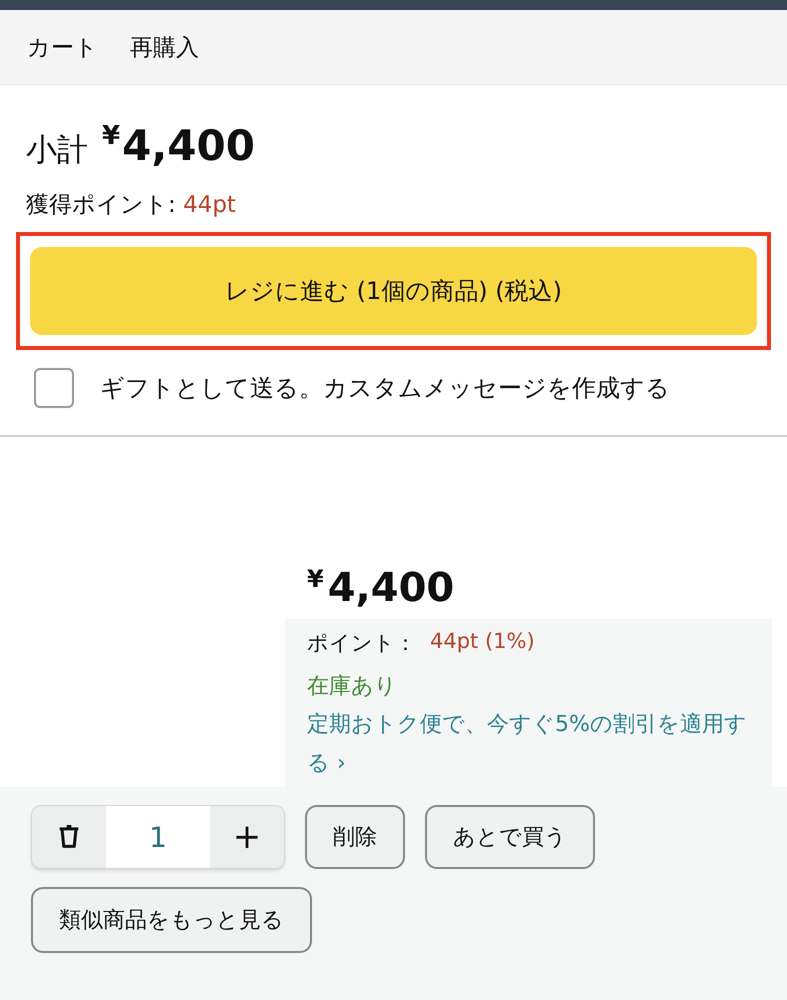 The width and height of the screenshot is (787, 1000). Describe the element at coordinates (209, 205) in the screenshot. I see `points-value: 44pt` at that location.